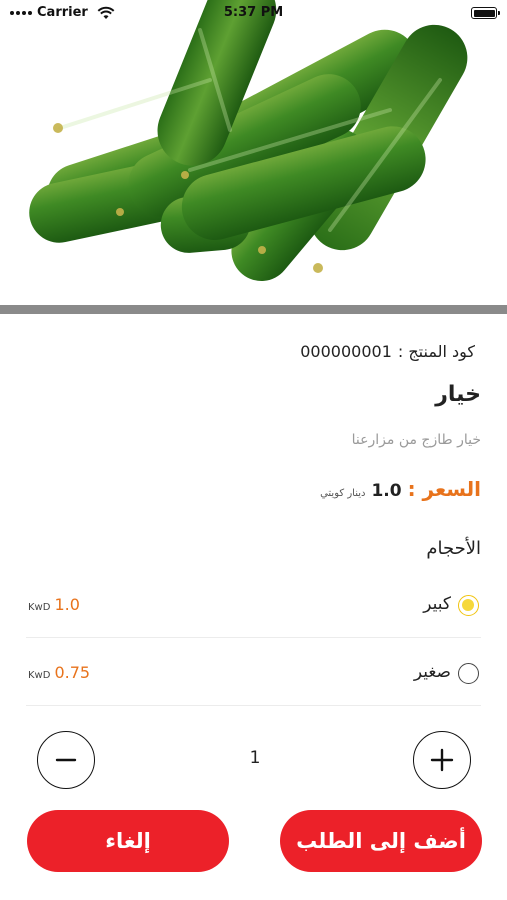  What do you see at coordinates (485, 13) in the screenshot?
I see `battery-icon` at bounding box center [485, 13].